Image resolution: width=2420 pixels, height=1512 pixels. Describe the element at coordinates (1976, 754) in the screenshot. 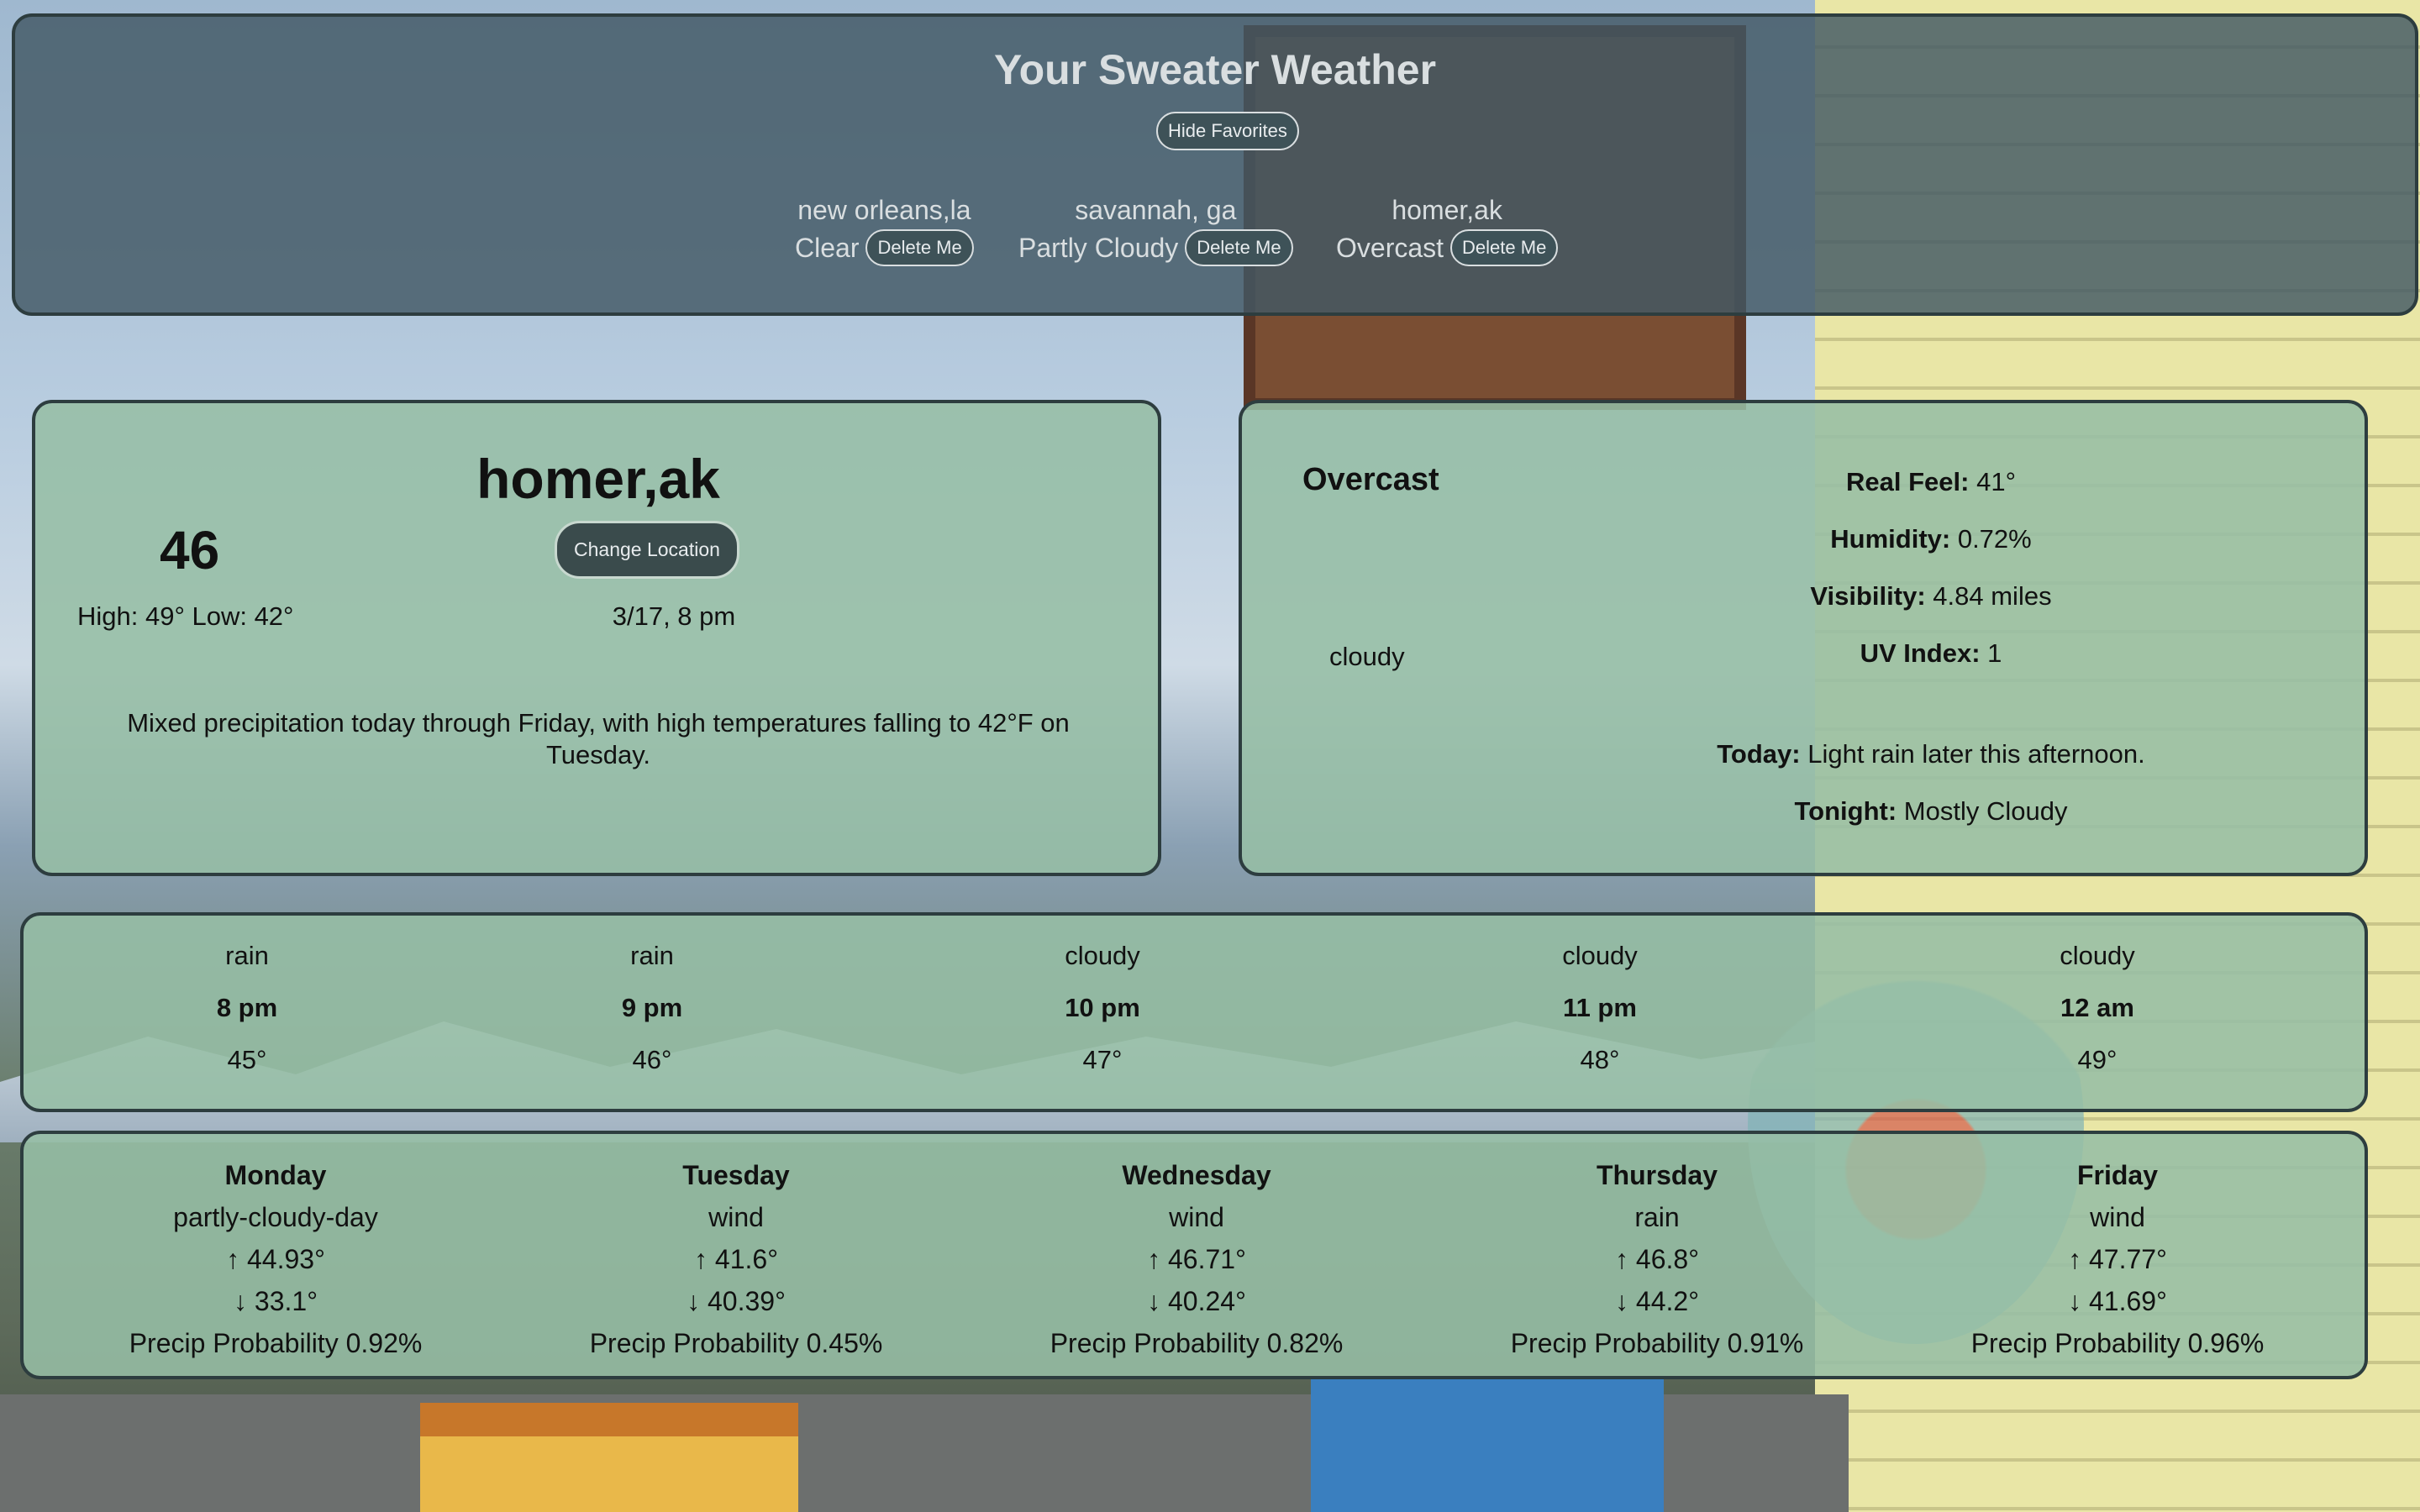

I see `today-value: Light rain later this afternoon.` at that location.